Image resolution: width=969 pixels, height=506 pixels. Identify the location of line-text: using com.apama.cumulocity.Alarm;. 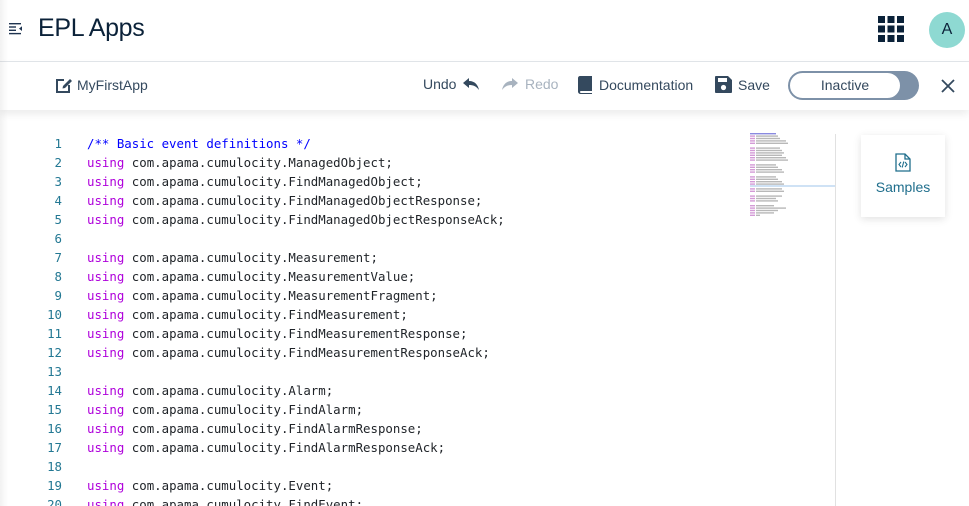
(210, 390).